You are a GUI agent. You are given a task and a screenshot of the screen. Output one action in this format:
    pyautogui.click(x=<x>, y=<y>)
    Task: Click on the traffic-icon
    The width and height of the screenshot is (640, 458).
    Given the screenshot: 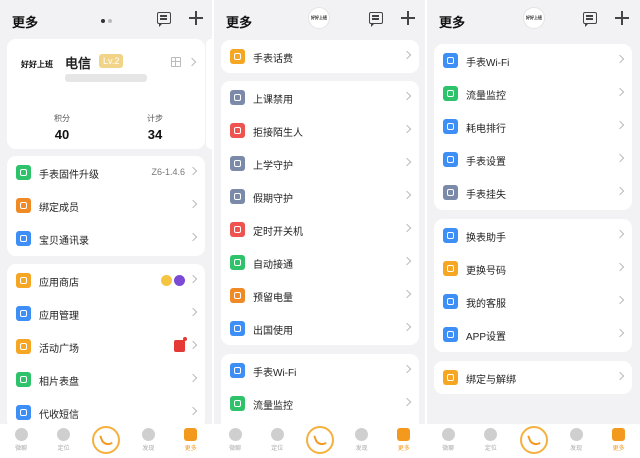 What is the action you would take?
    pyautogui.click(x=237, y=403)
    